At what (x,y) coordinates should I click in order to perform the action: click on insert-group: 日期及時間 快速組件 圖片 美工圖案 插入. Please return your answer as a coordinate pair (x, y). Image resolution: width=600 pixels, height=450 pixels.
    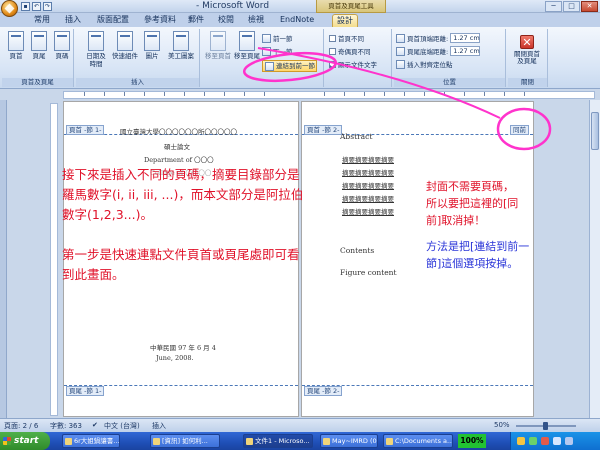
    Looking at the image, I should click on (138, 58).